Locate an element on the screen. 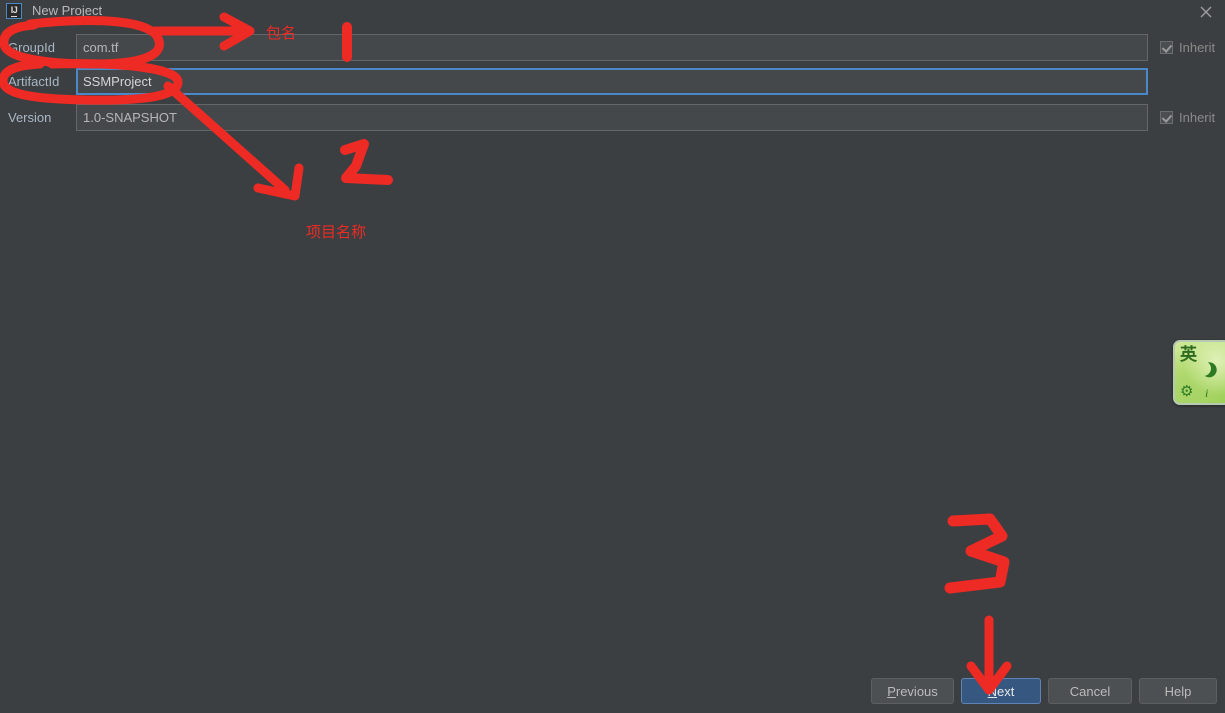 Image resolution: width=1225 pixels, height=713 pixels. help-button: Help is located at coordinates (1178, 691).